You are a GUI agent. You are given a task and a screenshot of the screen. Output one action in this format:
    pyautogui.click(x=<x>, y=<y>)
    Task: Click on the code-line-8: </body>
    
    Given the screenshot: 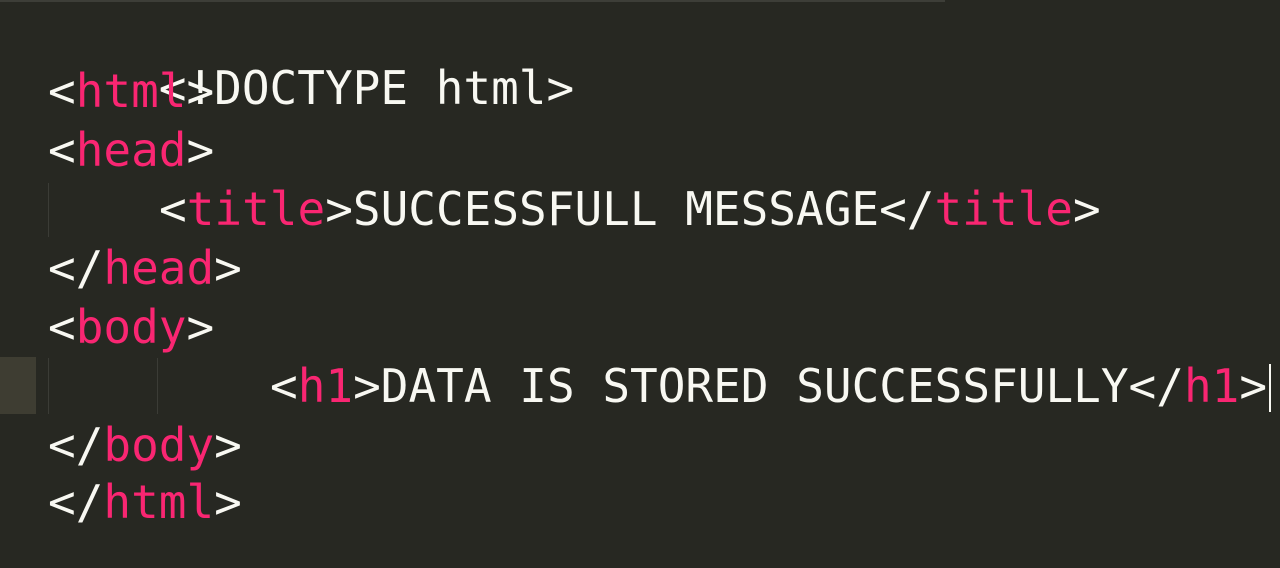 What is the action you would take?
    pyautogui.click(x=145, y=445)
    